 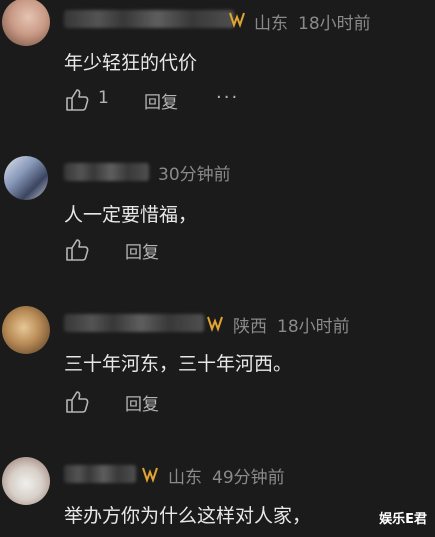 I want to click on comment-meta: 陕西 18小时前, so click(x=291, y=324).